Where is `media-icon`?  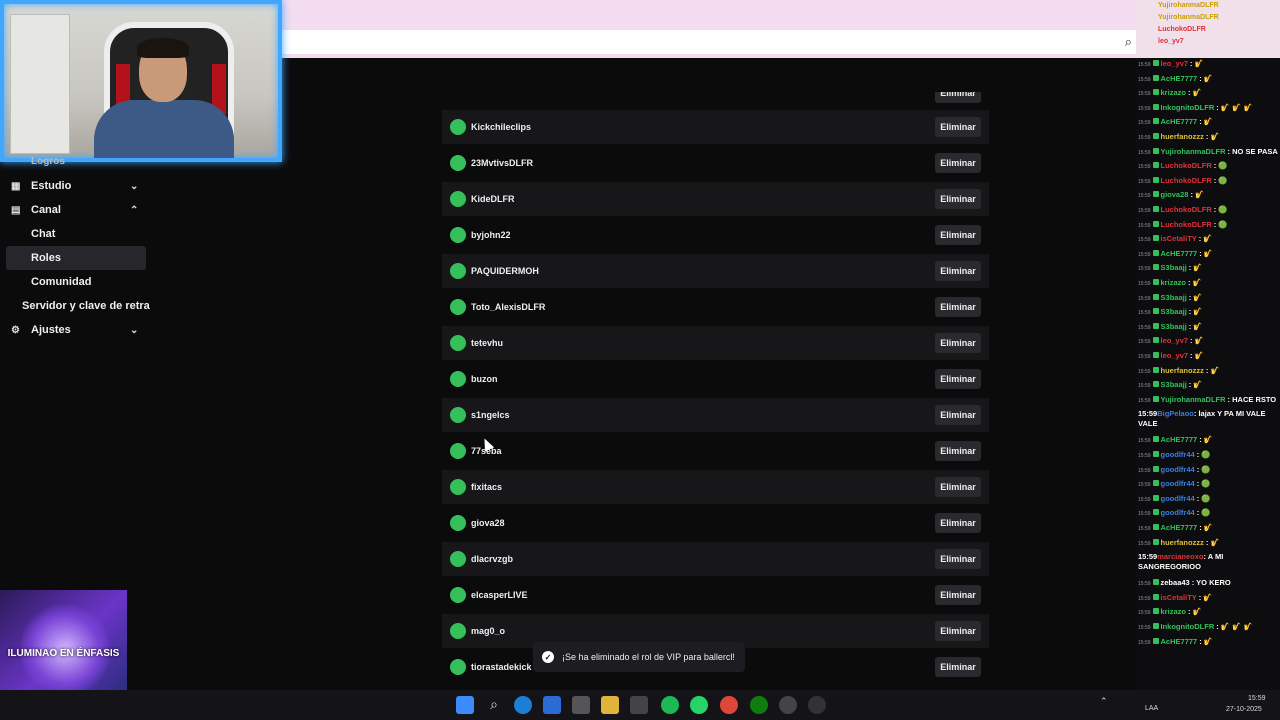
media-icon is located at coordinates (817, 705).